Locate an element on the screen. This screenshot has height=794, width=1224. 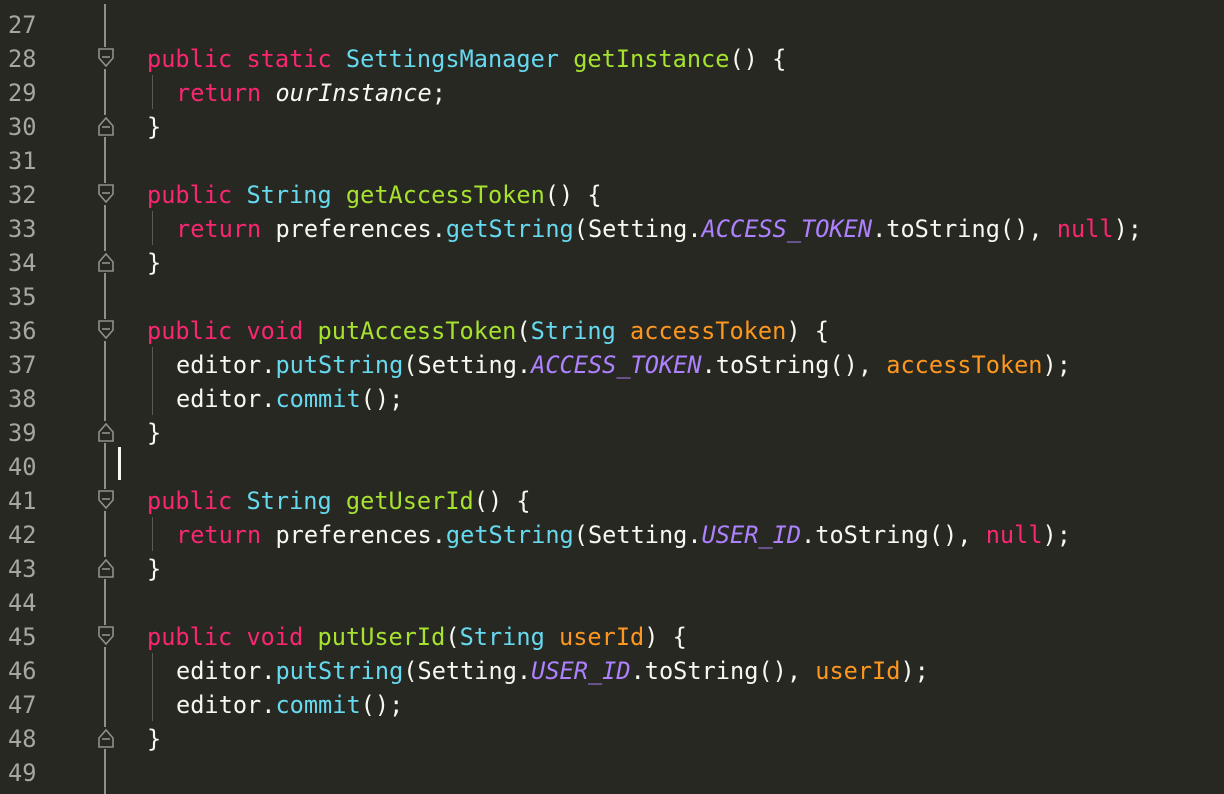
code-token: editor. is located at coordinates (226, 671).